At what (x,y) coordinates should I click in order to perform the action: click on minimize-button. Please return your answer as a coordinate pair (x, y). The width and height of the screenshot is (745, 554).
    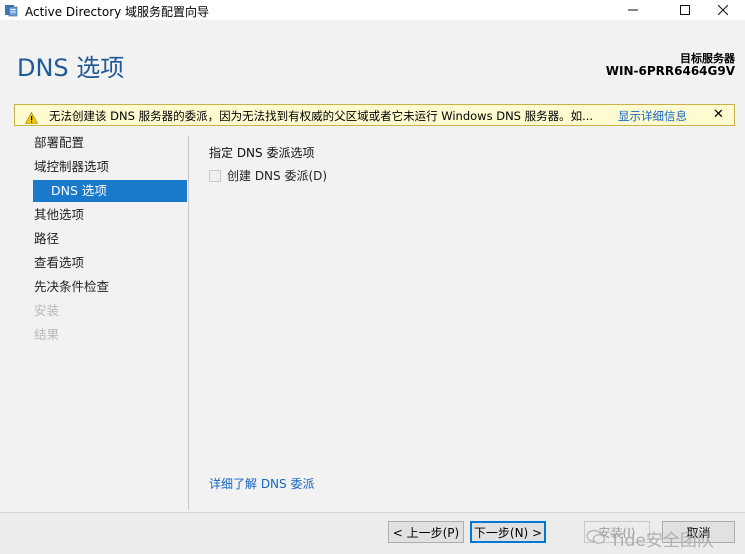
    Looking at the image, I should click on (633, 10).